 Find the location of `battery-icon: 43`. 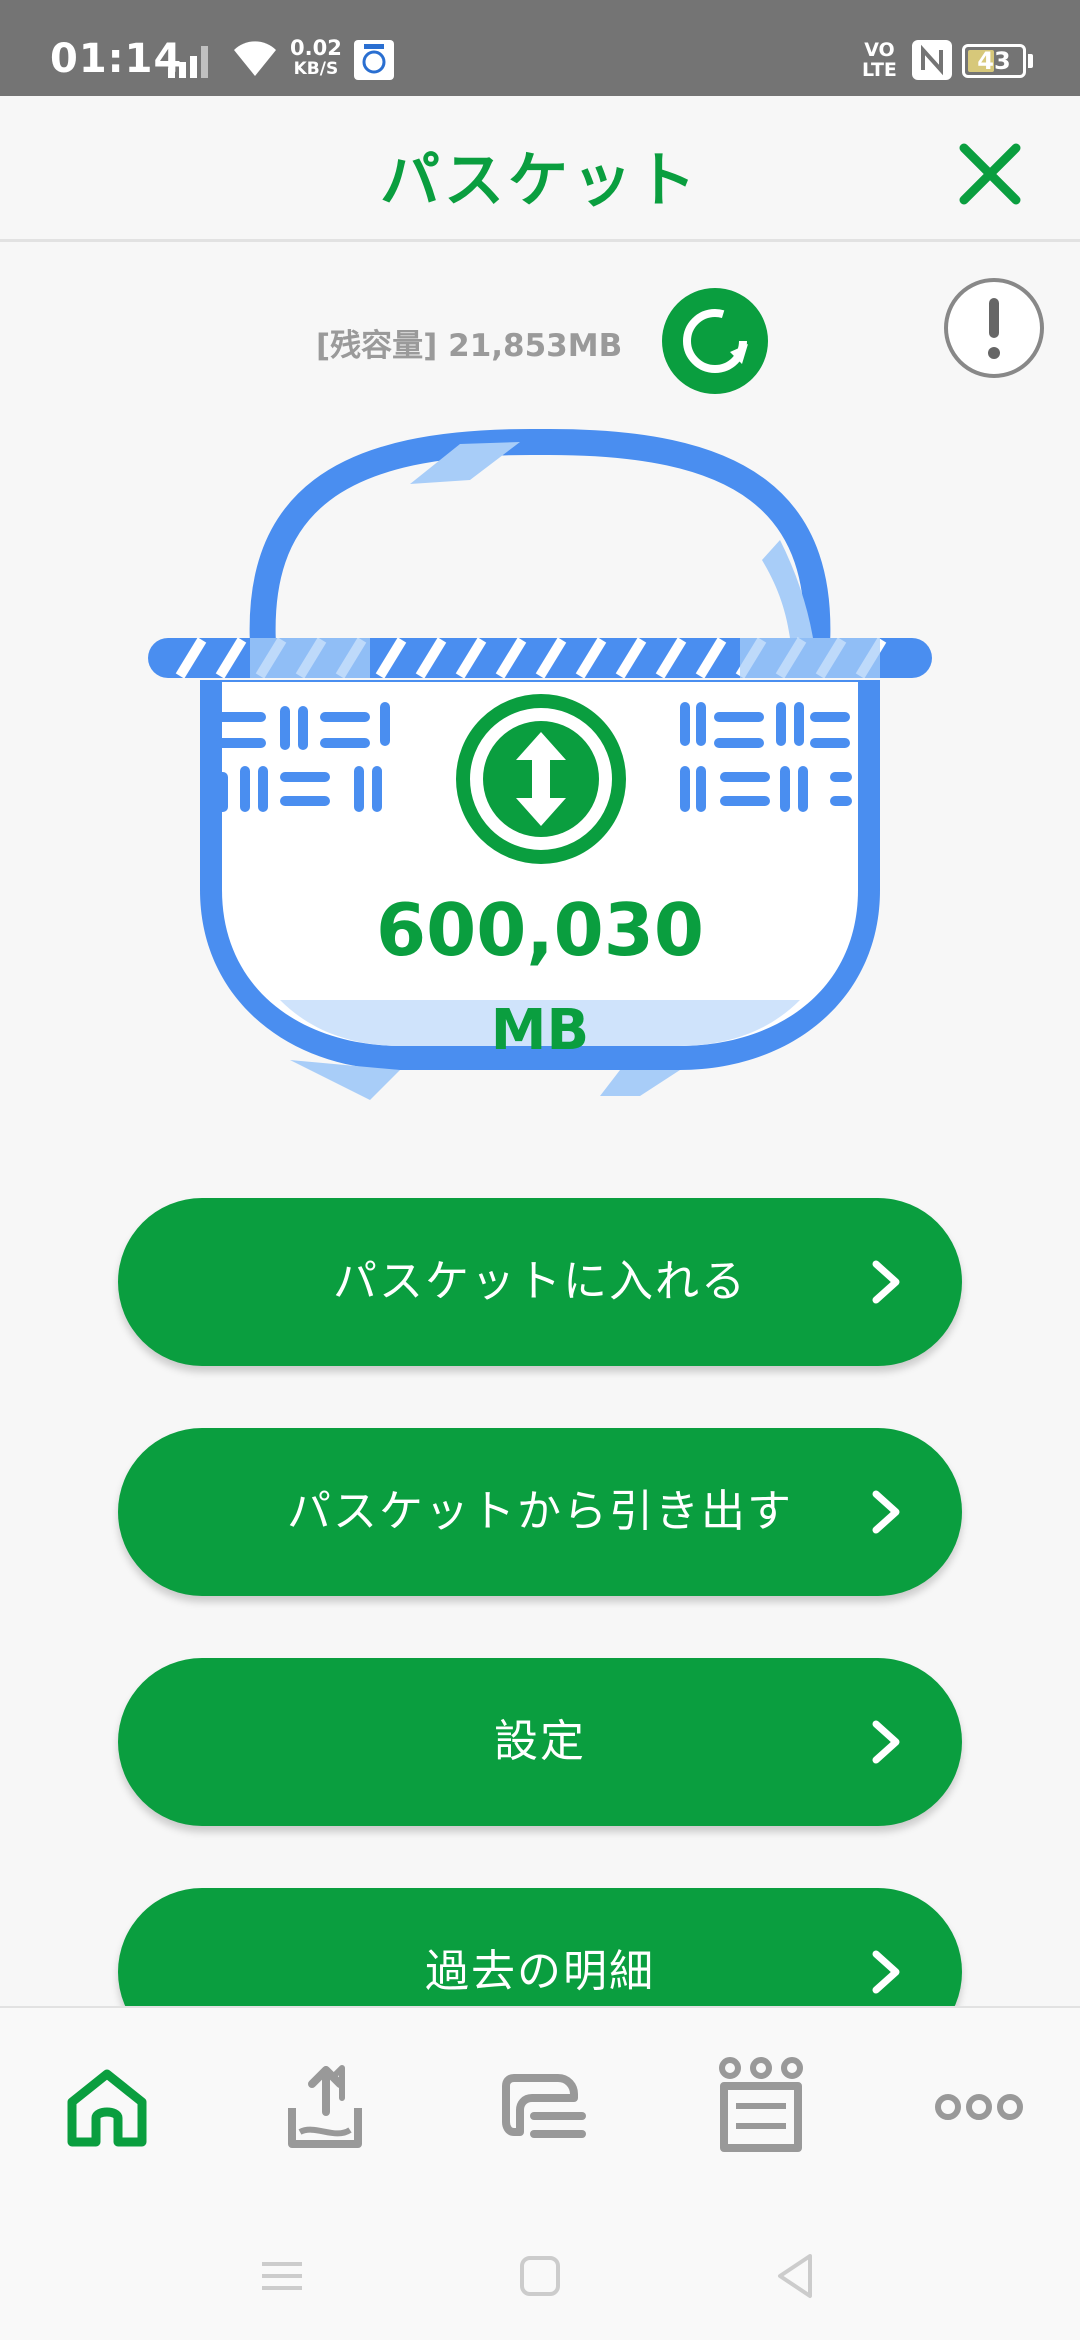

battery-icon: 43 is located at coordinates (994, 61).